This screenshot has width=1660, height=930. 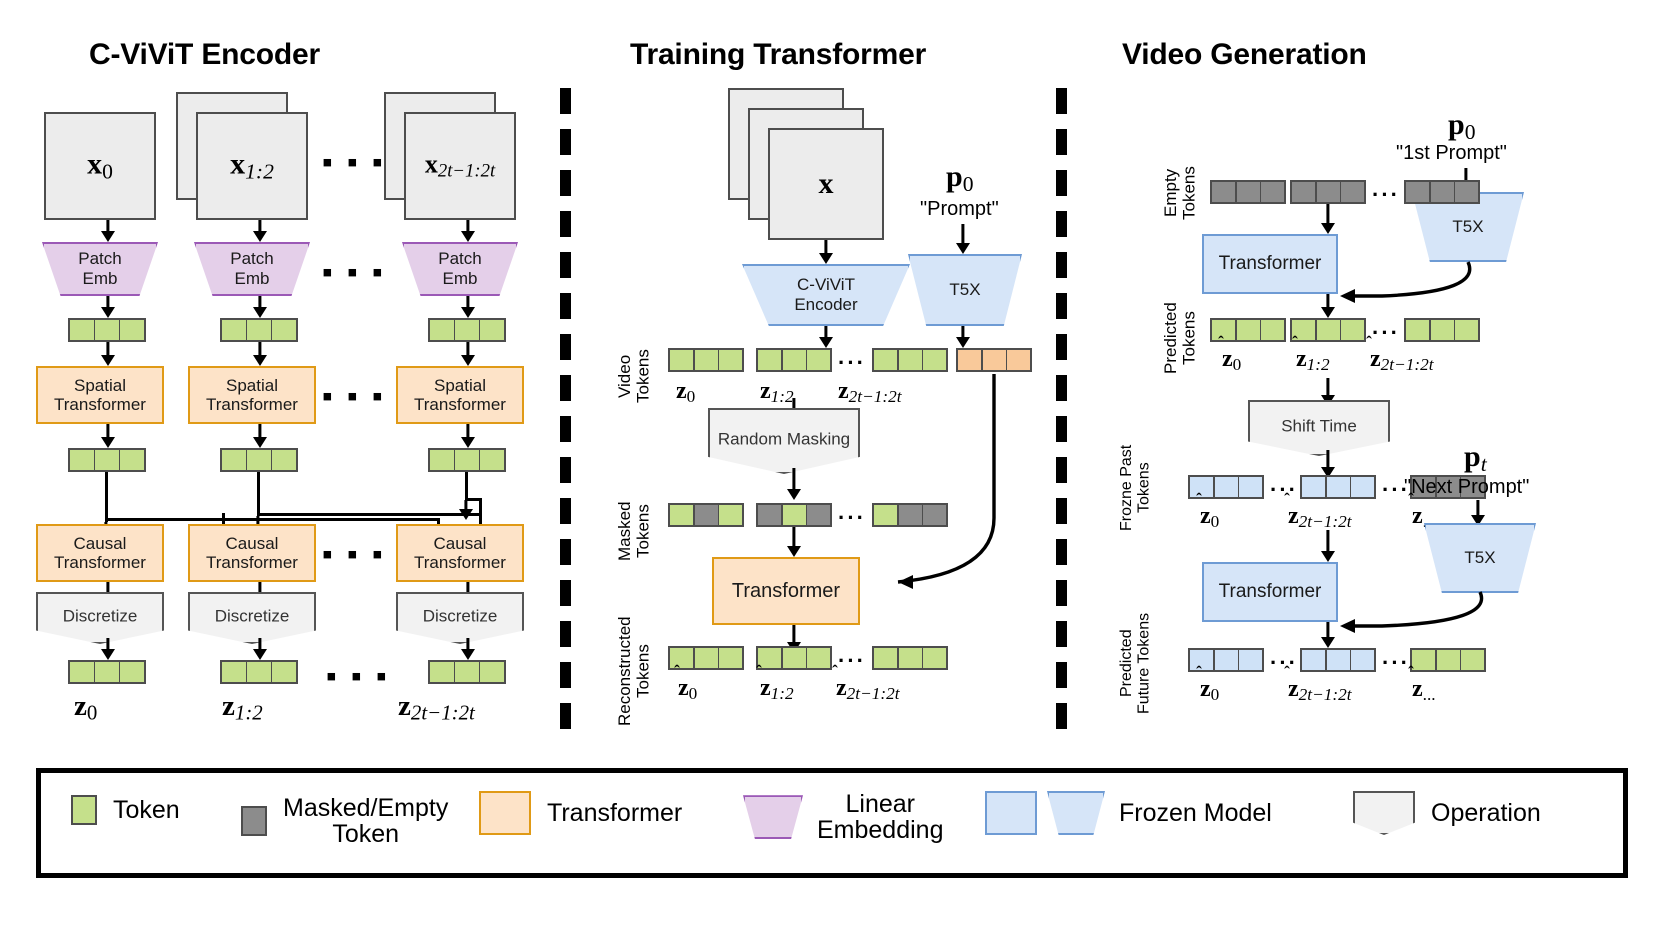 What do you see at coordinates (794, 484) in the screenshot?
I see `arrow-masking-to-masked-tokens` at bounding box center [794, 484].